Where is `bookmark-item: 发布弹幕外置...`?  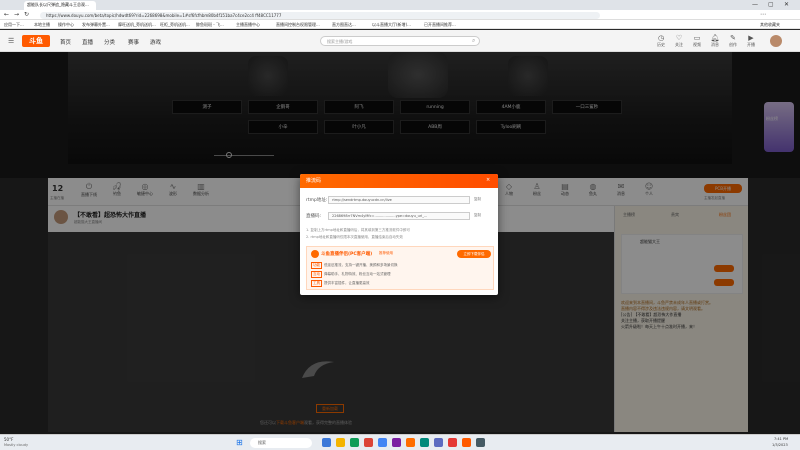 bookmark-item: 发布弹幕外置... is located at coordinates (96, 25).